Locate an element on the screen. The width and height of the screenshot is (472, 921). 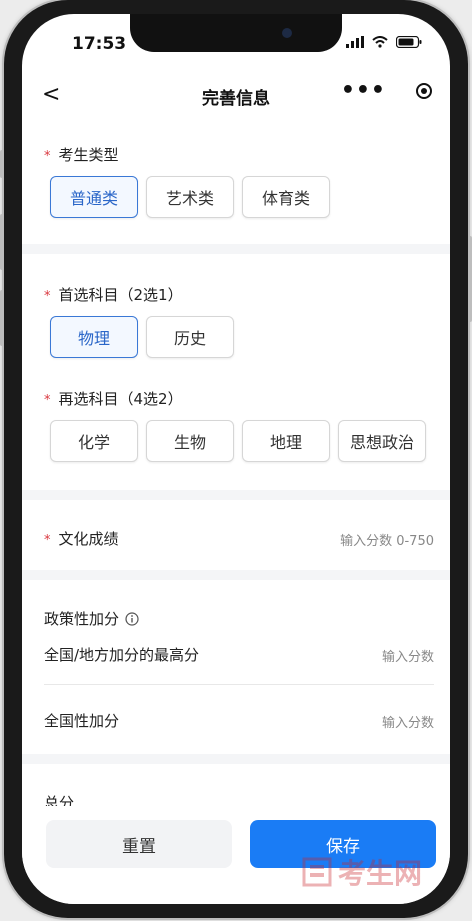
exam-type-option-art: 艺术类 is located at coordinates (190, 197).